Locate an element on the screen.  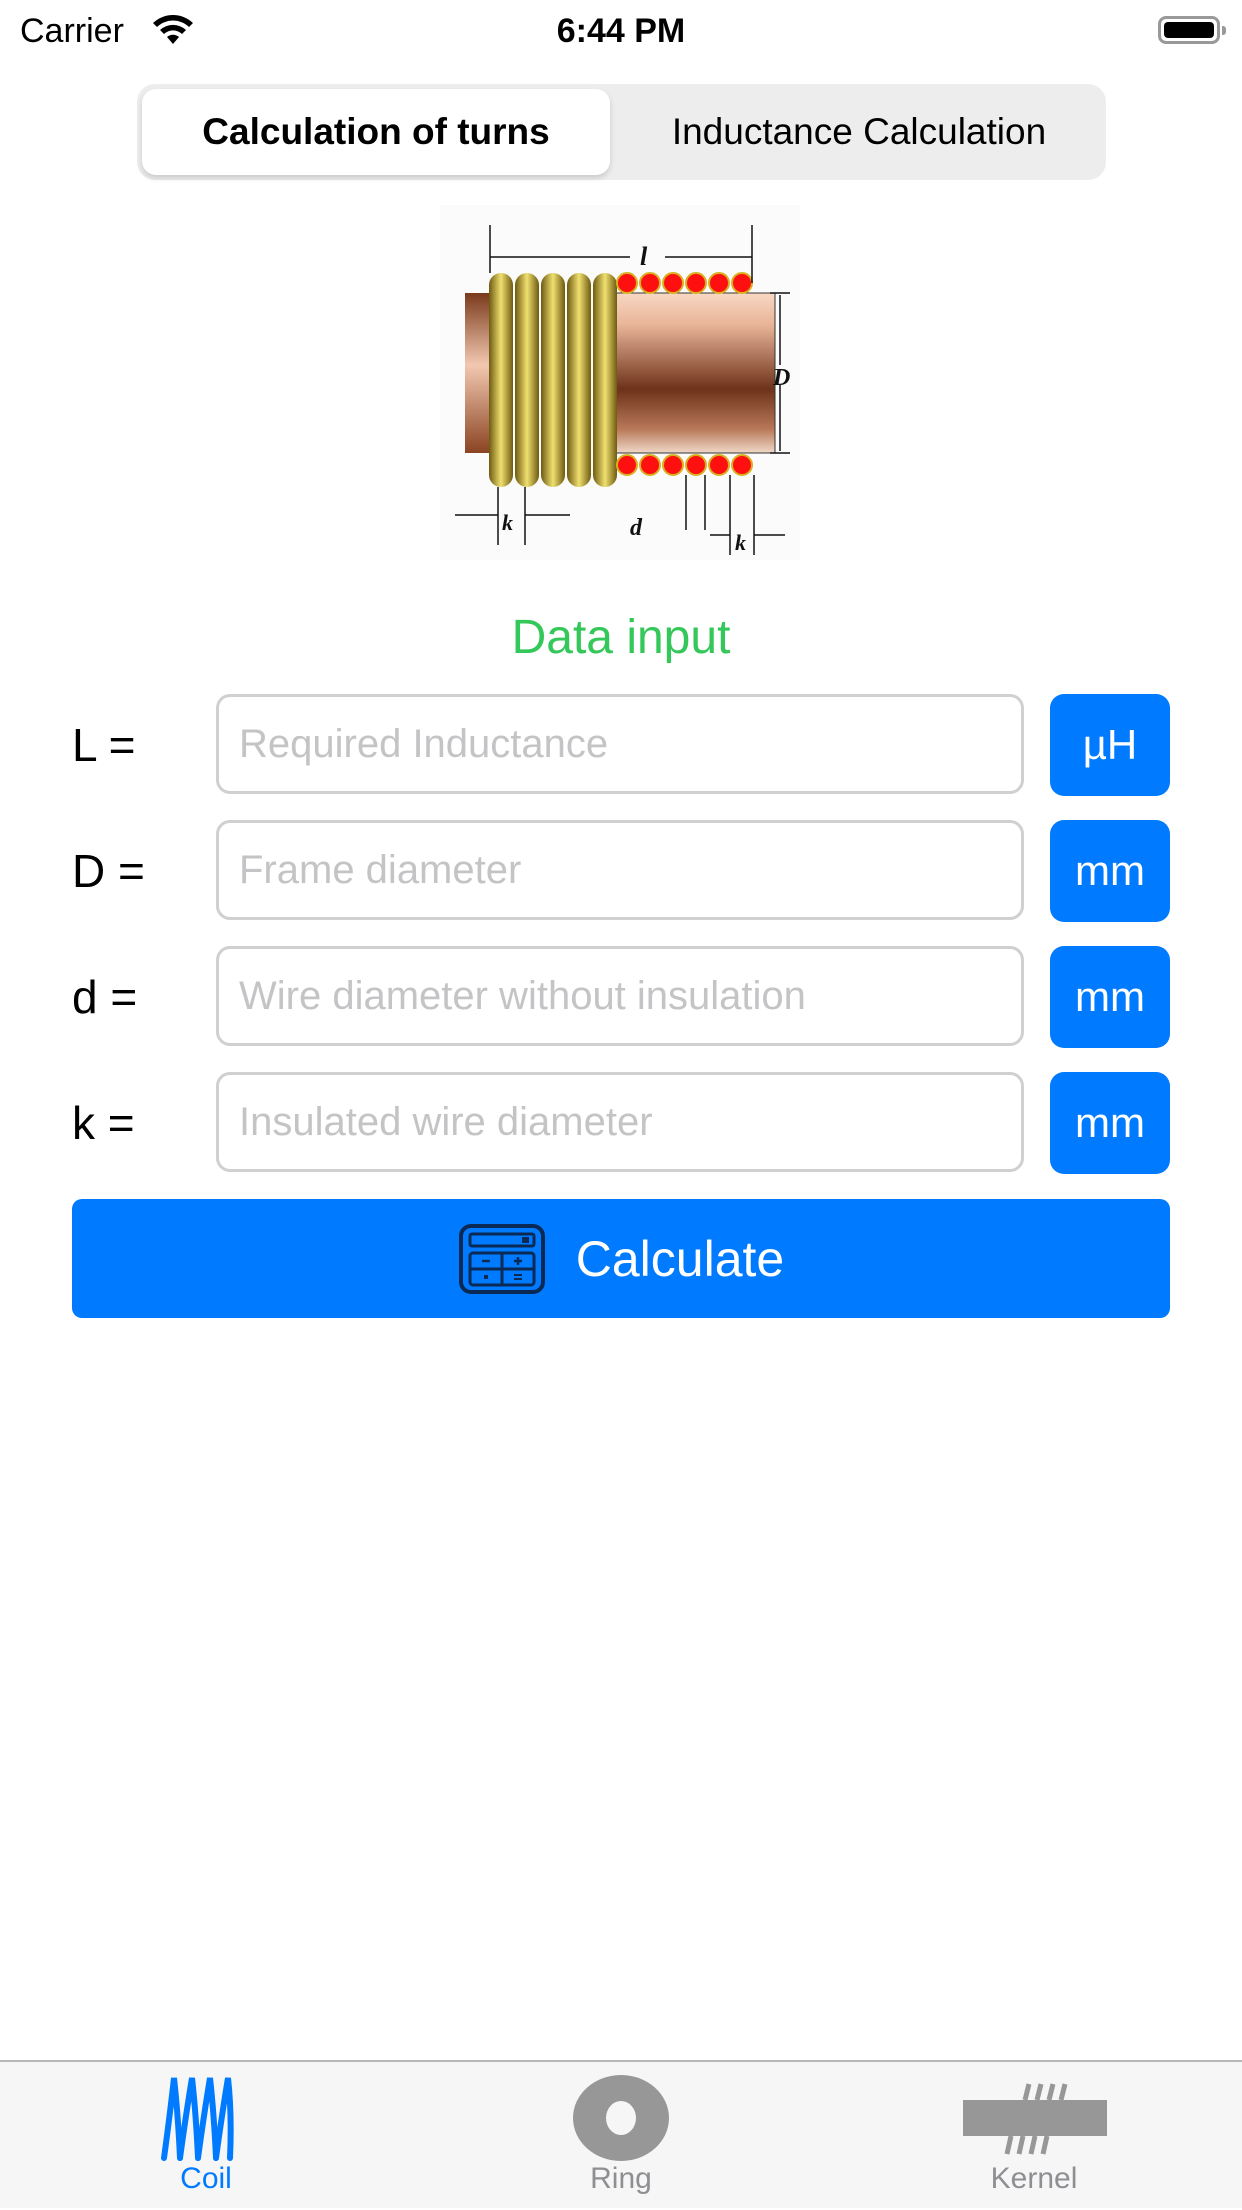
diagram-label-d: d is located at coordinates (636, 528).